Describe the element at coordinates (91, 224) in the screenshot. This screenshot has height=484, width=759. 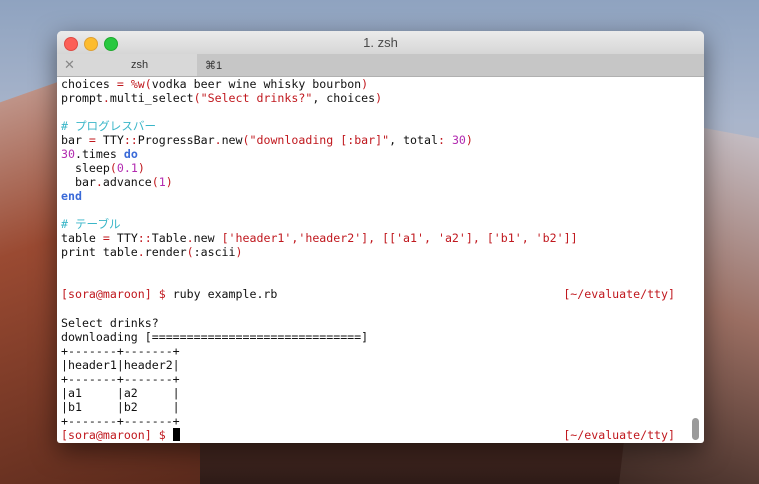
I see `text-segment: # テーブル` at that location.